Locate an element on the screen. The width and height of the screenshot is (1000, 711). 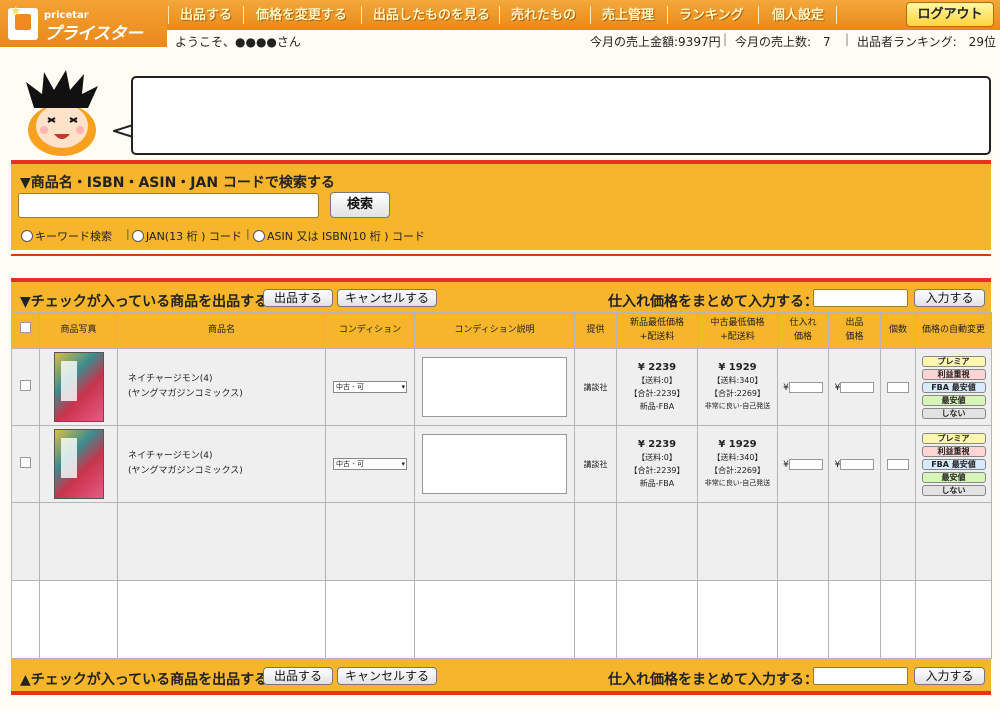
cancel-button-top: キャンセルする is located at coordinates (387, 298).